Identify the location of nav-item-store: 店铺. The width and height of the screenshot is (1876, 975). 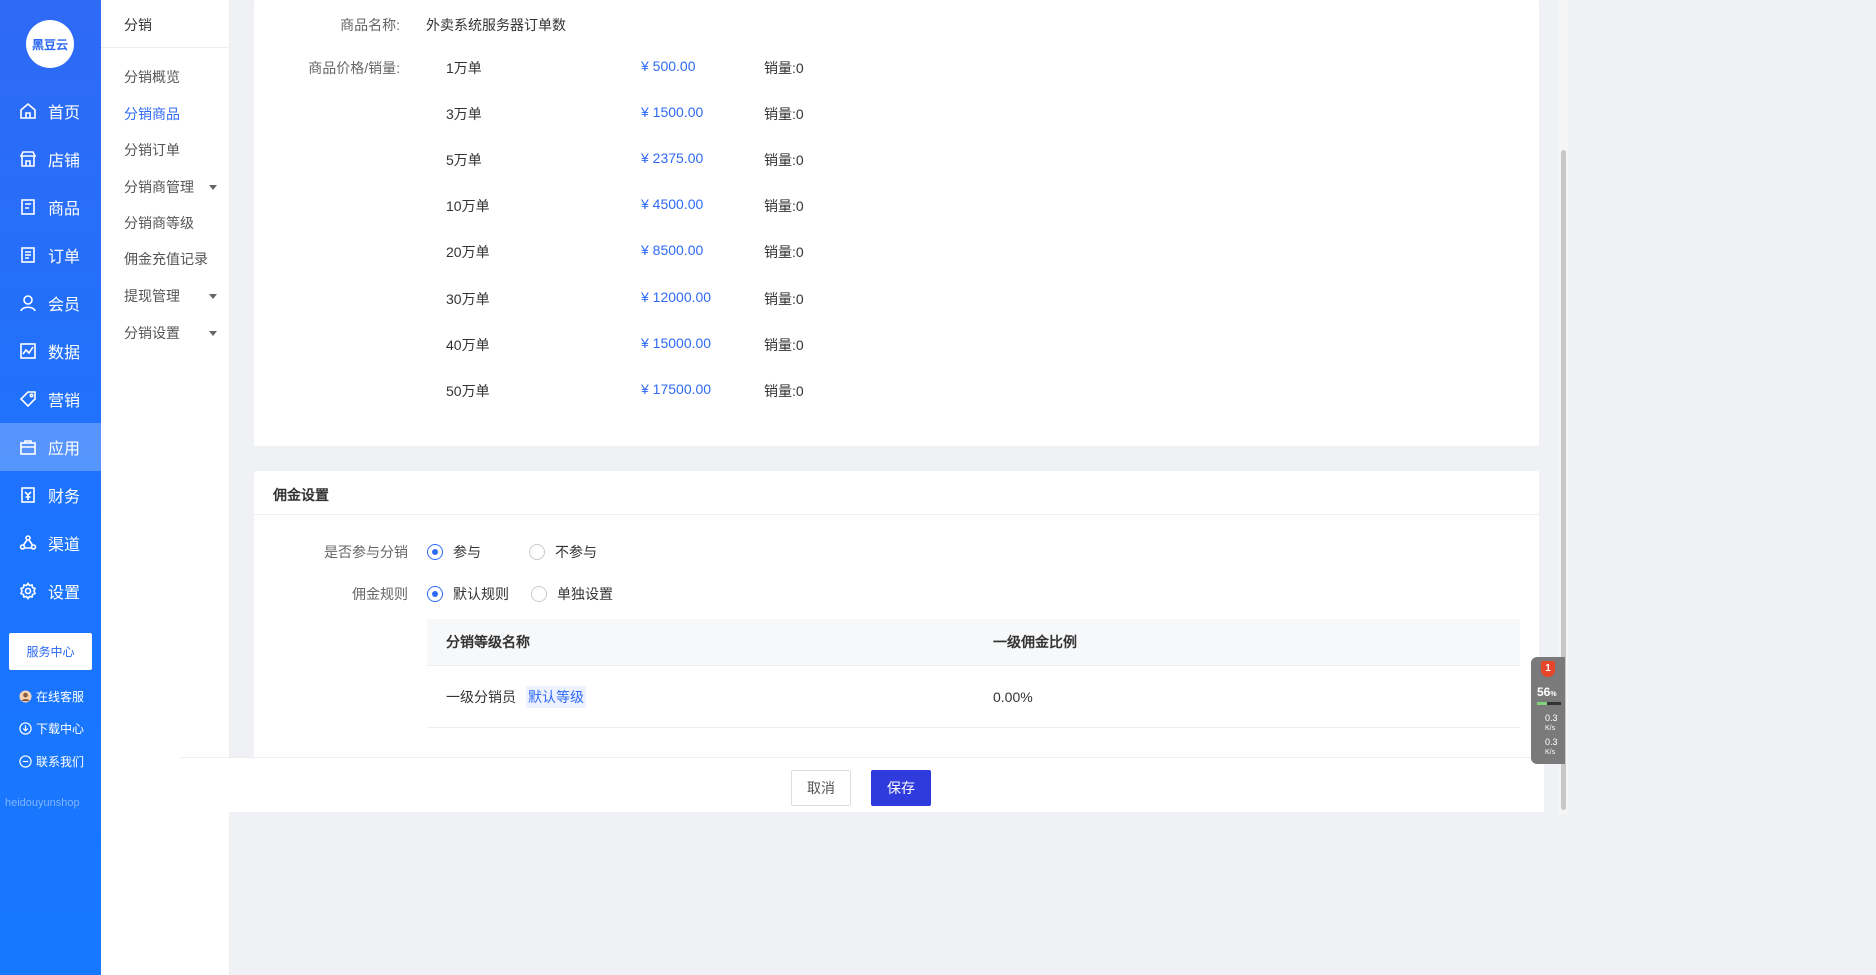
(50, 159).